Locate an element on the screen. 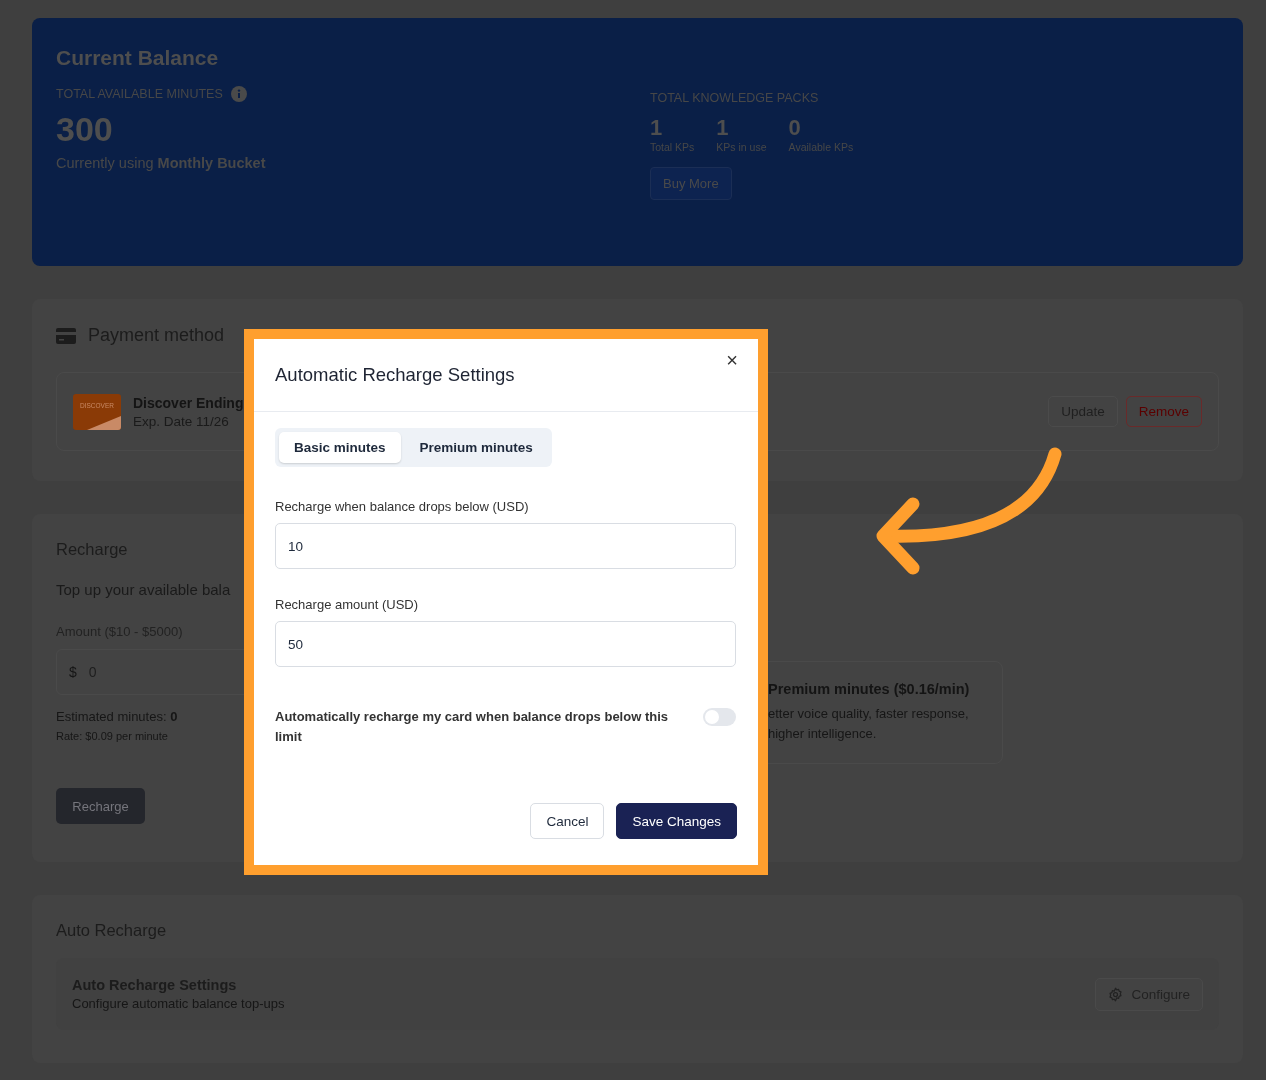 Image resolution: width=1266 pixels, height=1080 pixels. packs-label: TOTAL KNOWLEDGE PACKS is located at coordinates (735, 98).